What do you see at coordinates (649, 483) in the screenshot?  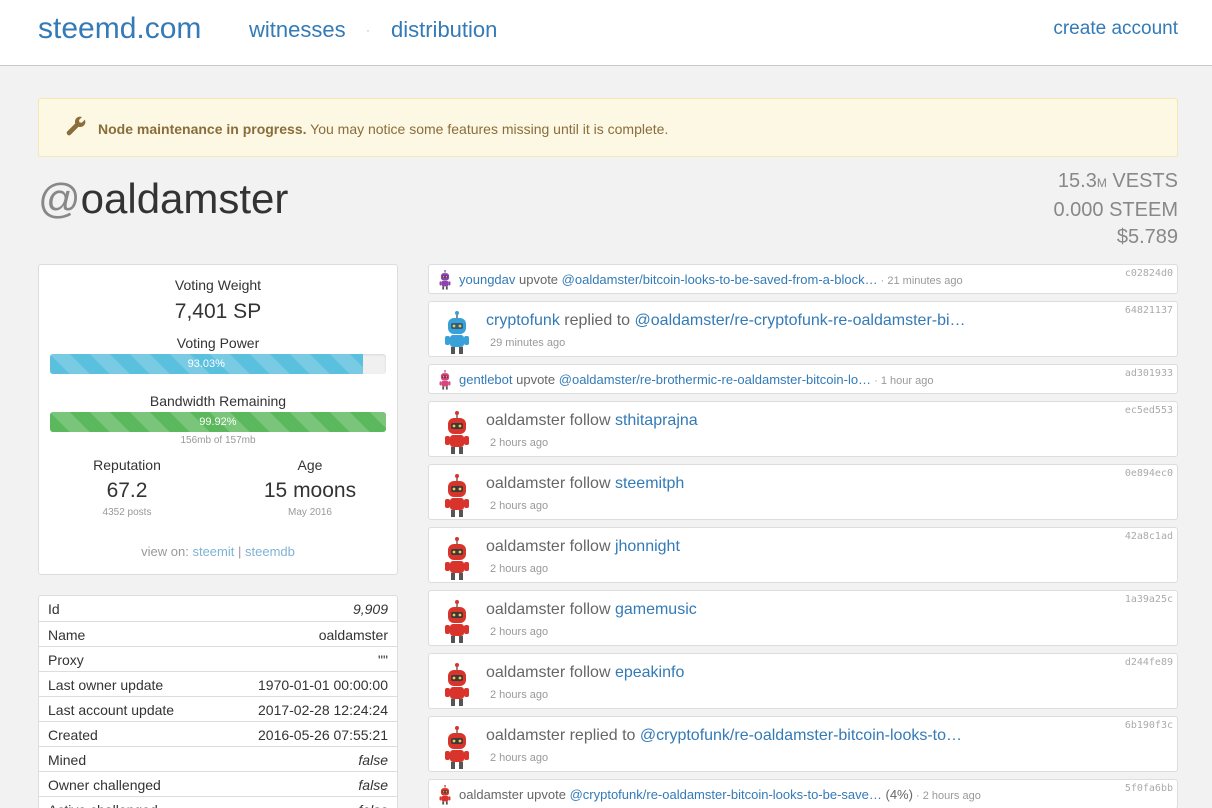 I see `activity-target-link: steemitph` at bounding box center [649, 483].